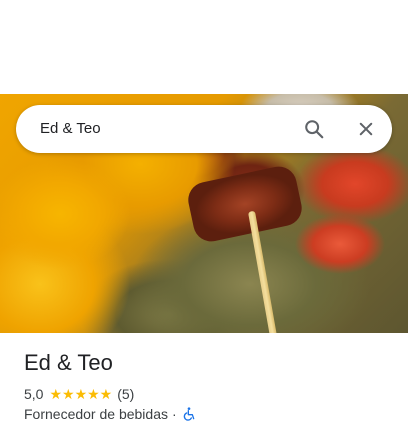 Image resolution: width=408 pixels, height=426 pixels. I want to click on photo-meat, so click(245, 204).